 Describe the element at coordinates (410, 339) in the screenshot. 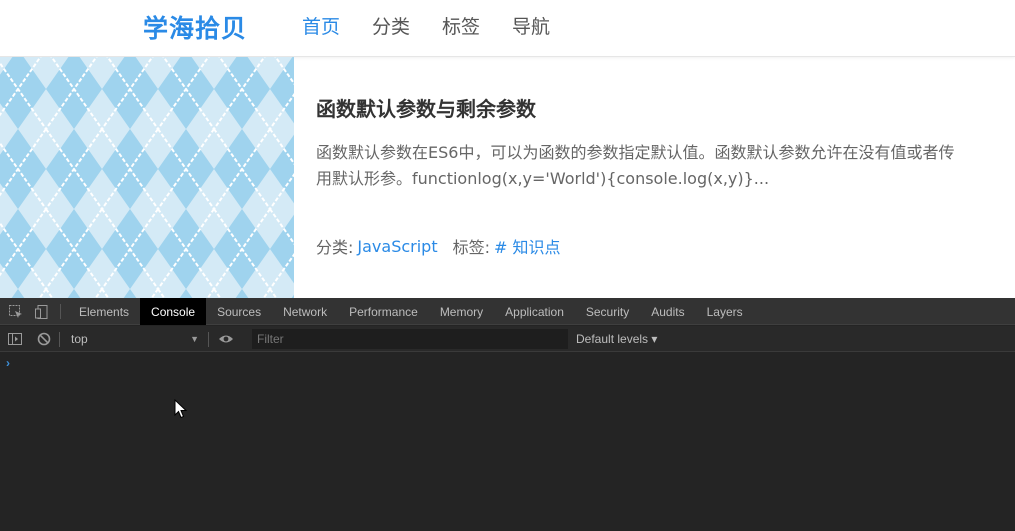

I see `console-filter-input` at that location.